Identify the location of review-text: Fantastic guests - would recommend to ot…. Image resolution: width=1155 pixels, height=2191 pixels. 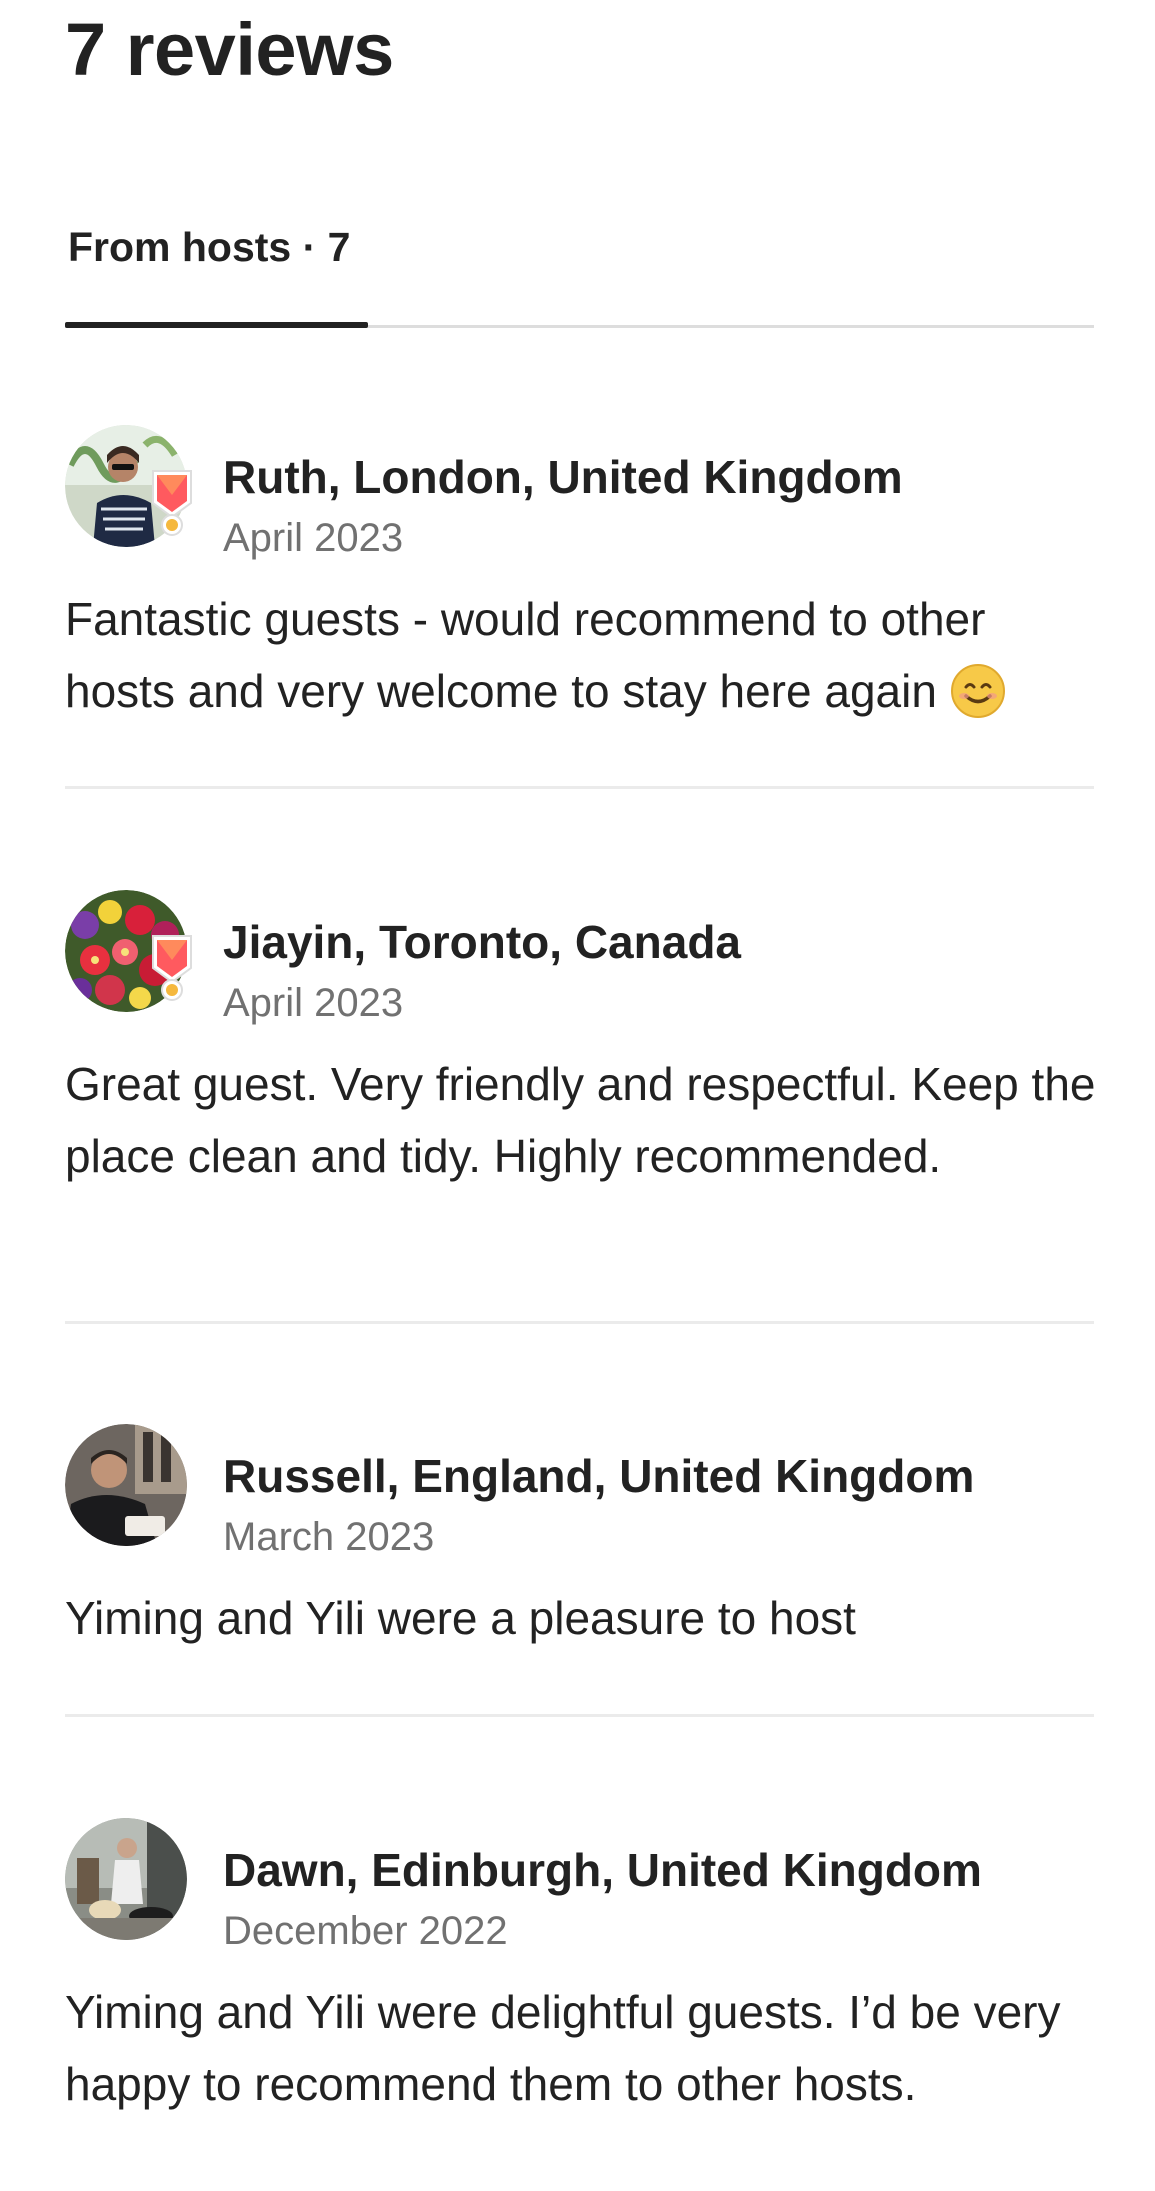
(585, 655).